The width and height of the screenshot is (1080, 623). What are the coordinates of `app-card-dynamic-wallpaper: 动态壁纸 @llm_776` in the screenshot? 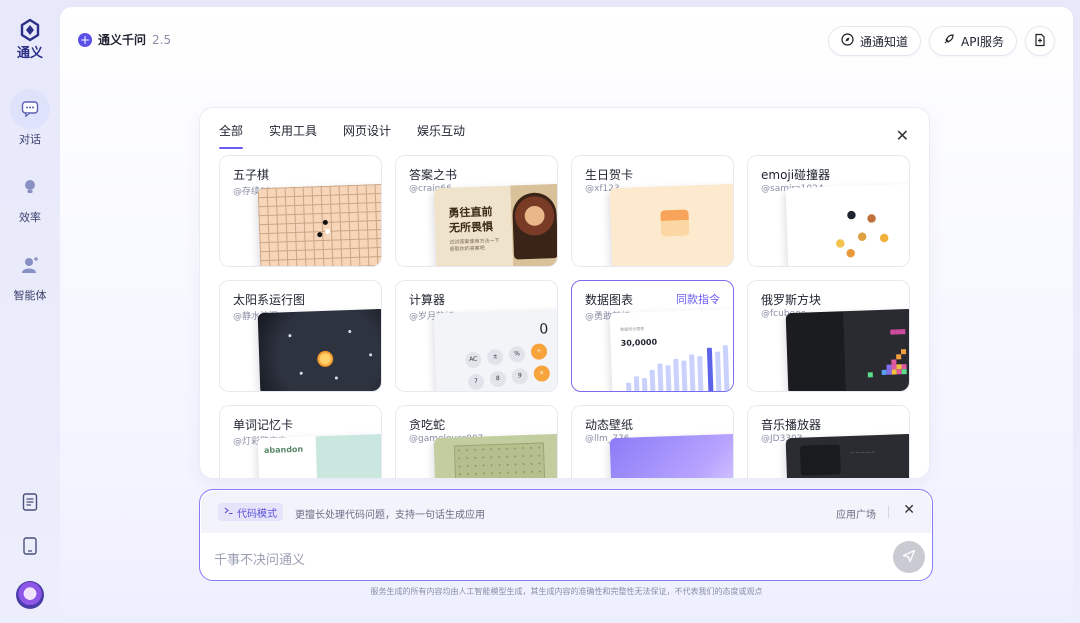 It's located at (652, 441).